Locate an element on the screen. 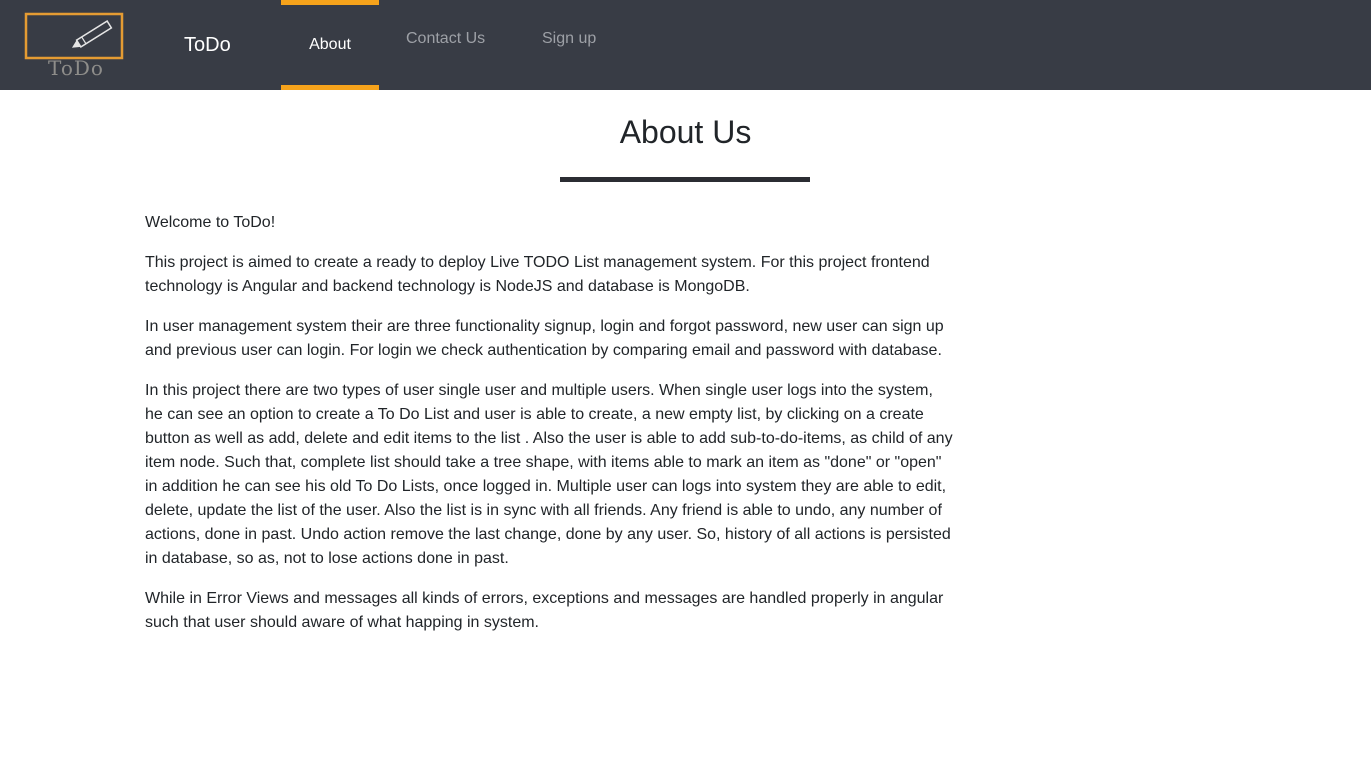 The image size is (1371, 769). nav-sign-up-label: Sign up is located at coordinates (569, 38).